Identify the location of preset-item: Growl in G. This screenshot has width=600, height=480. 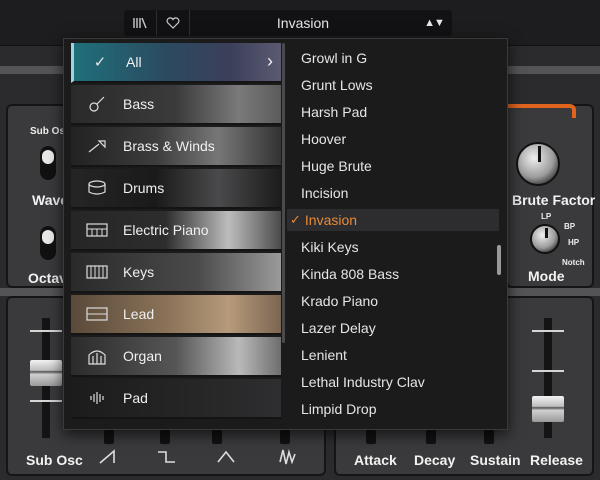
(393, 58).